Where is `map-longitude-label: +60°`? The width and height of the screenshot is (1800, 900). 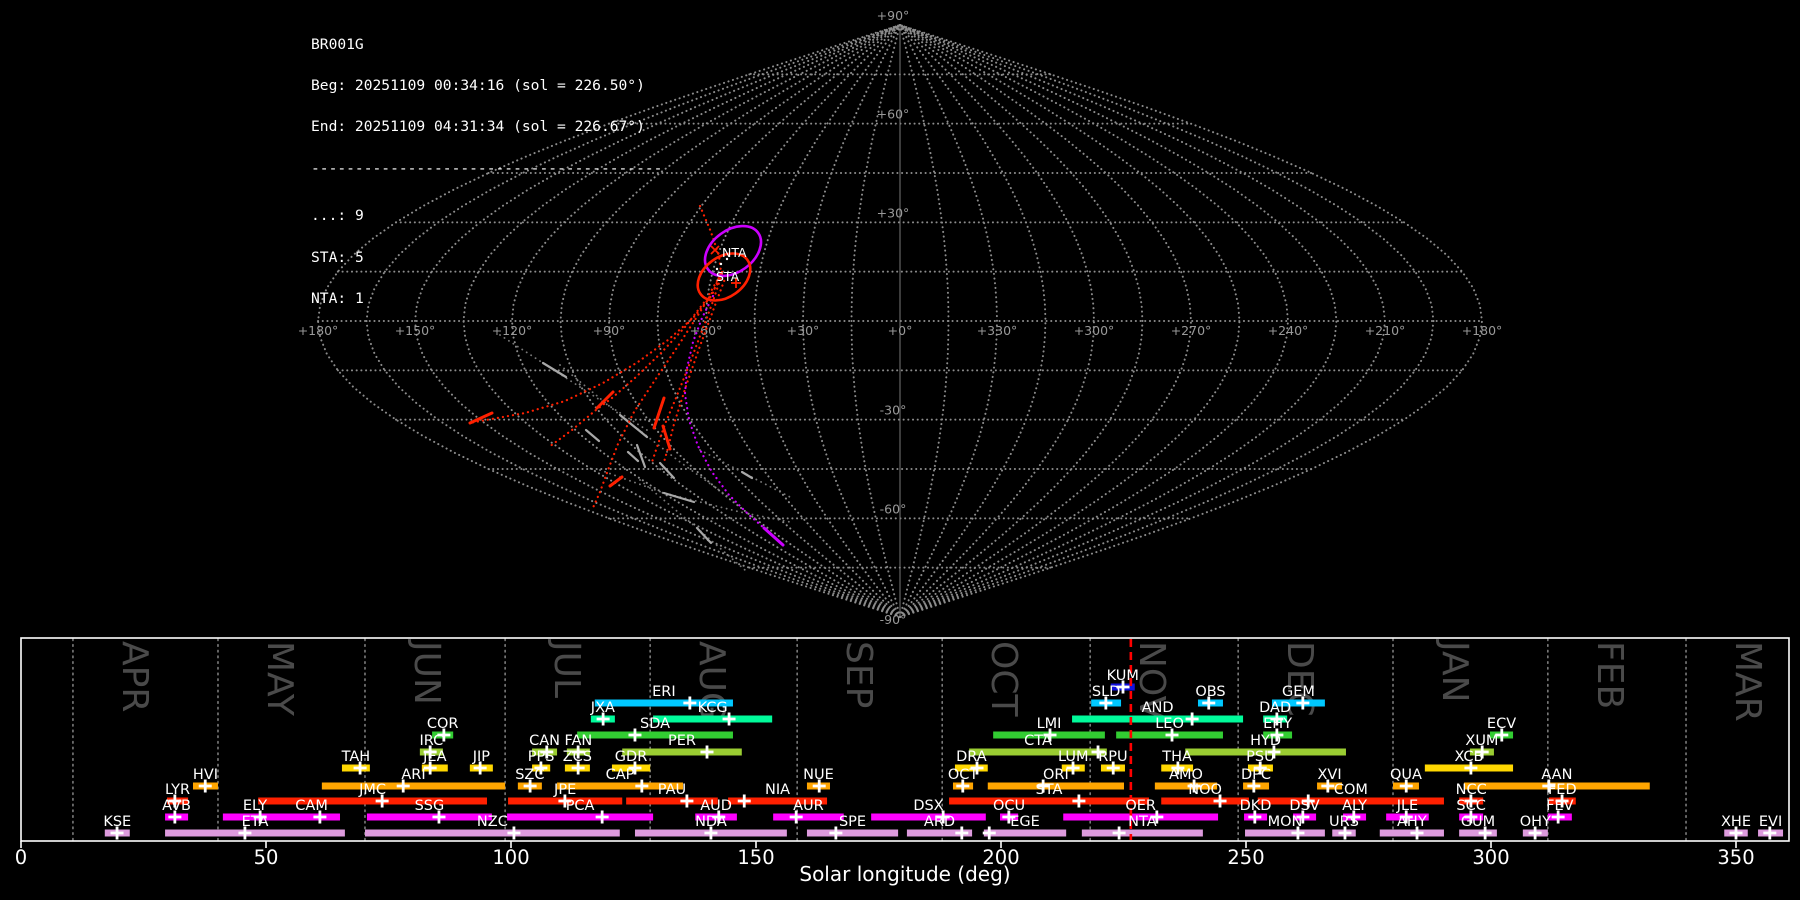
map-longitude-label: +60° is located at coordinates (706, 330).